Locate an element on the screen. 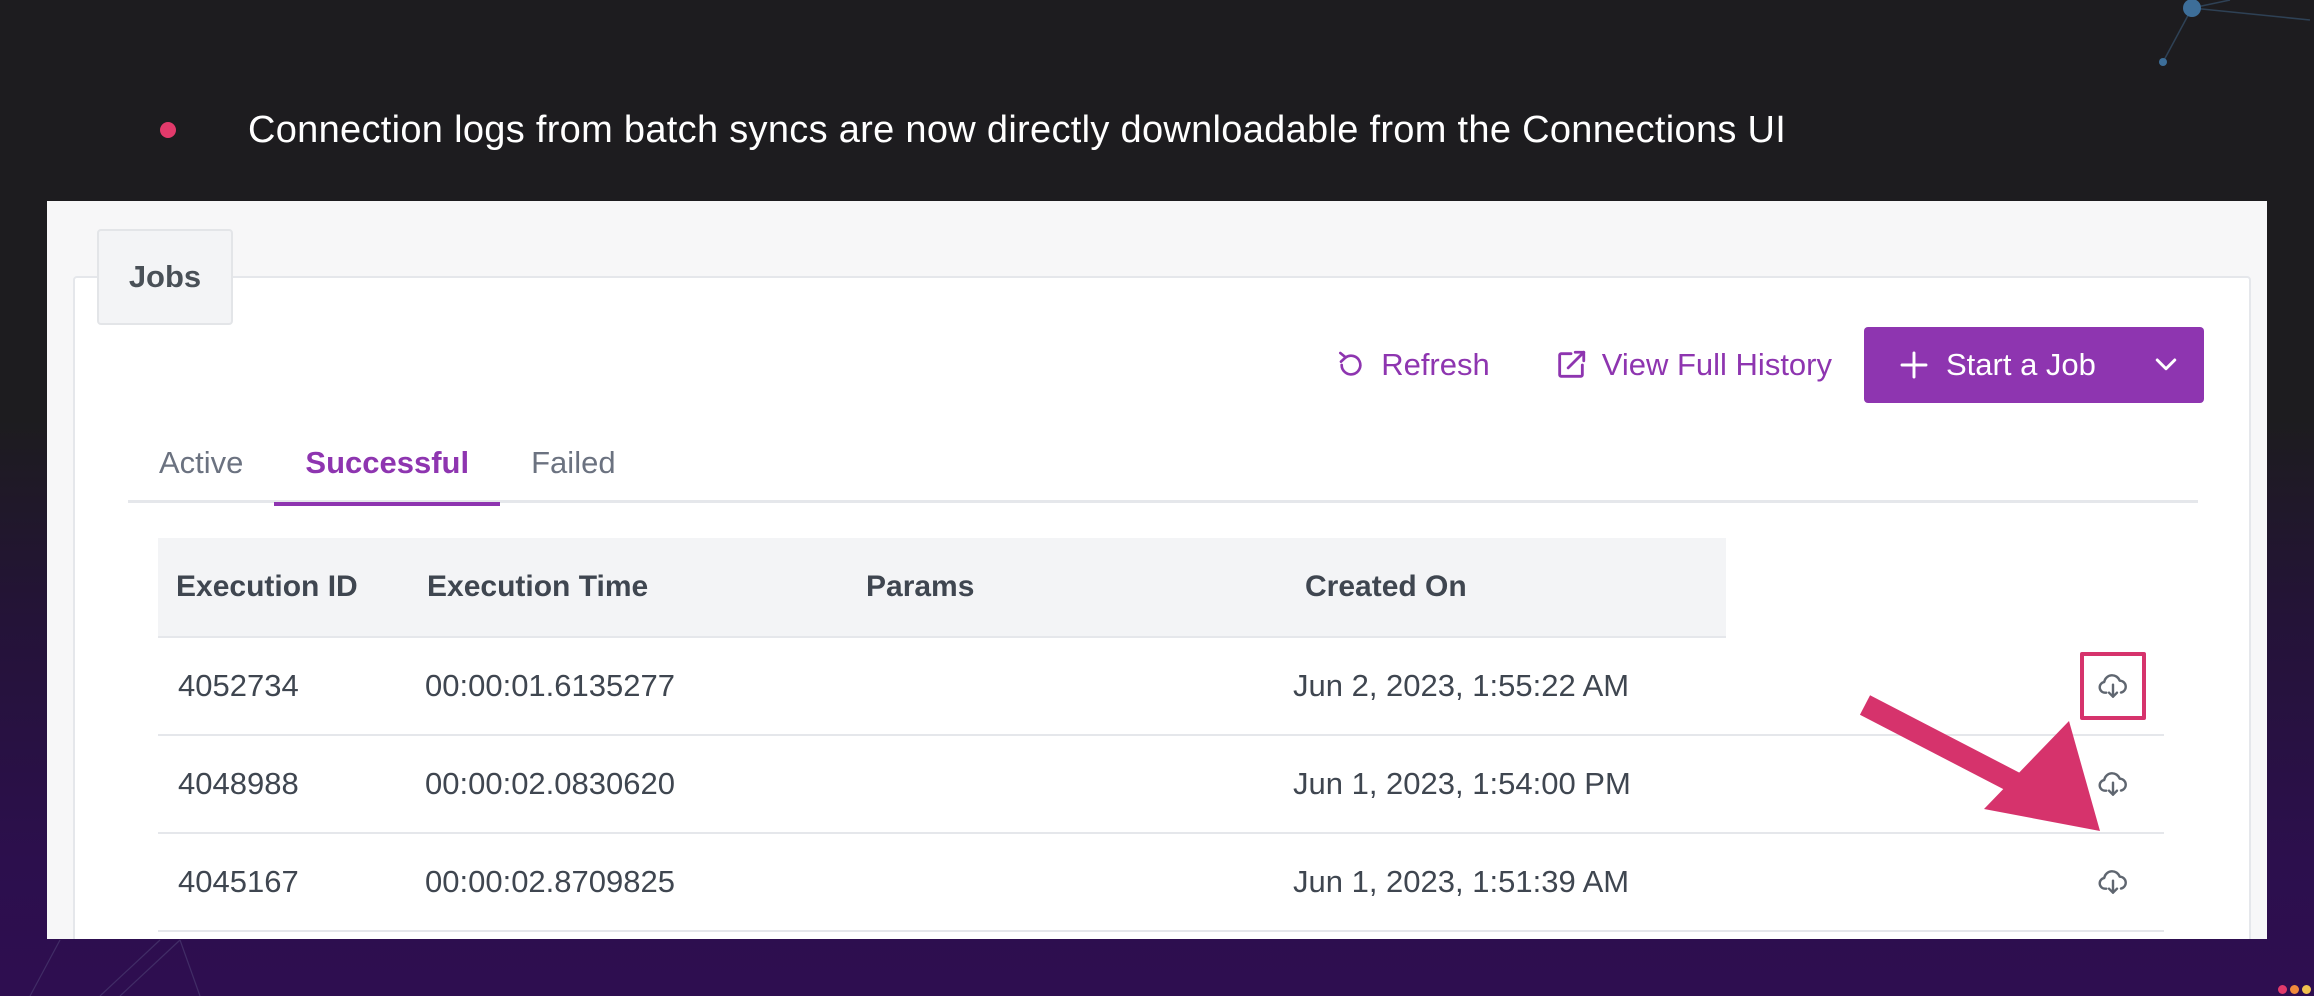 This screenshot has height=996, width=2314. refresh-button: Refresh is located at coordinates (1412, 365).